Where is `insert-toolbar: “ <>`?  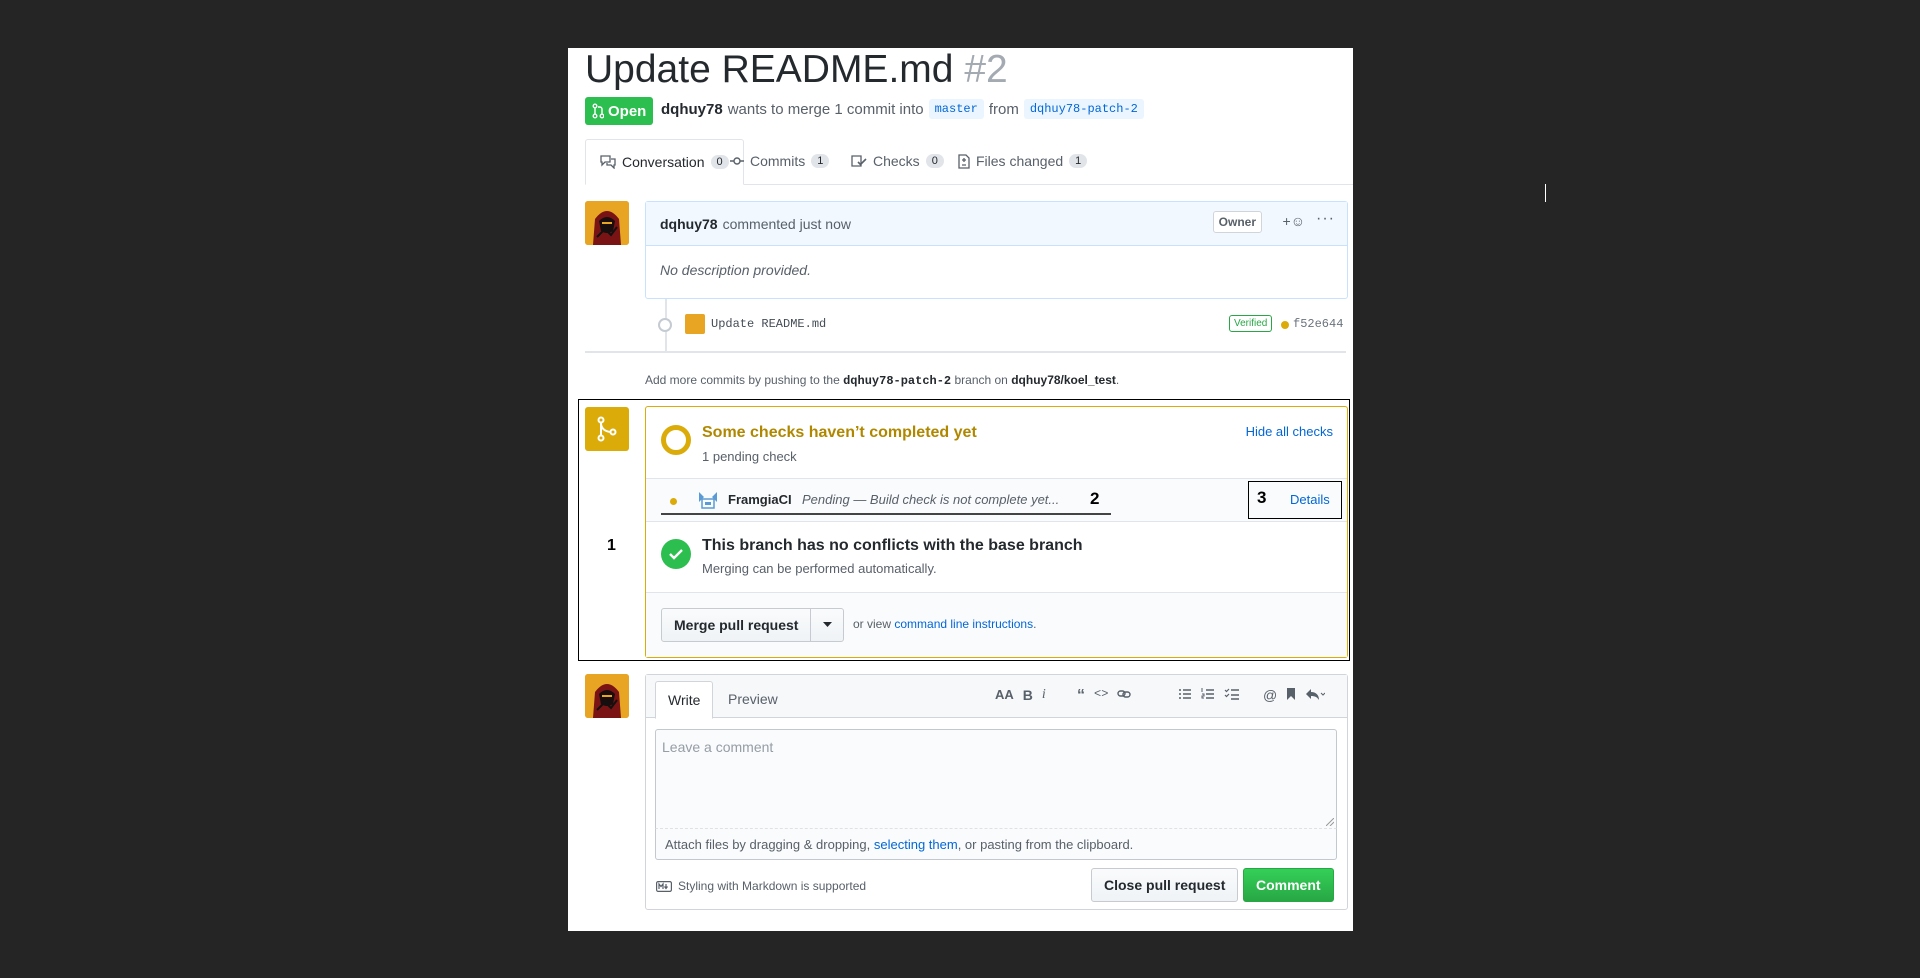
insert-toolbar: “ <> is located at coordinates (1104, 696).